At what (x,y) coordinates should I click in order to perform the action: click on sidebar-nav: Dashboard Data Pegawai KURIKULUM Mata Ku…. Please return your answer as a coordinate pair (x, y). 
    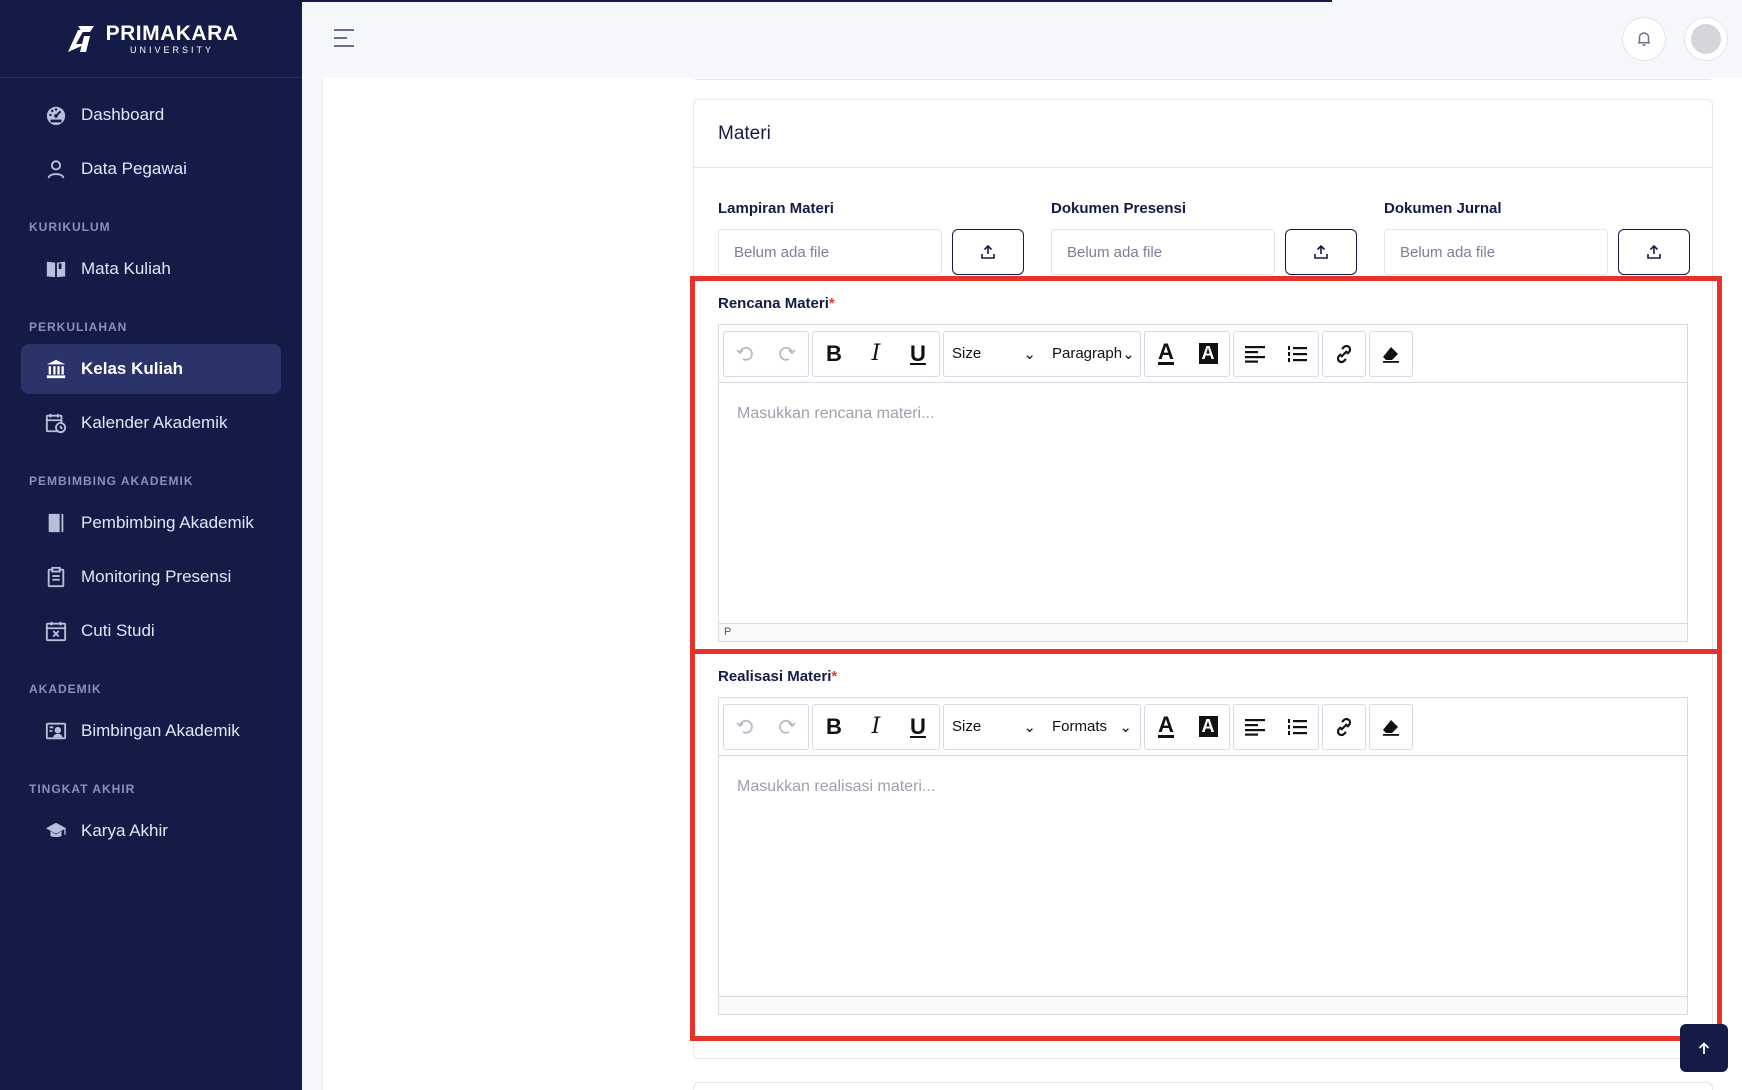
    Looking at the image, I should click on (151, 467).